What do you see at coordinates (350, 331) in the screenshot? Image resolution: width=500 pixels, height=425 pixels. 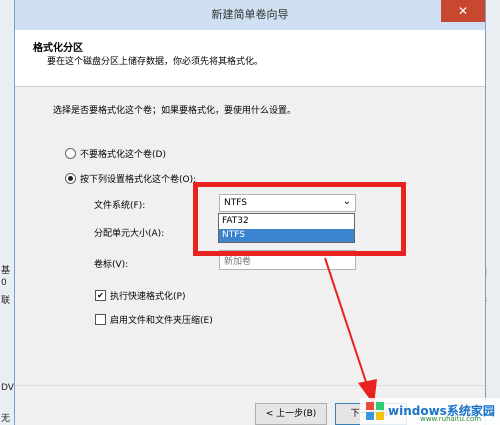 I see `annotation-arrow` at bounding box center [350, 331].